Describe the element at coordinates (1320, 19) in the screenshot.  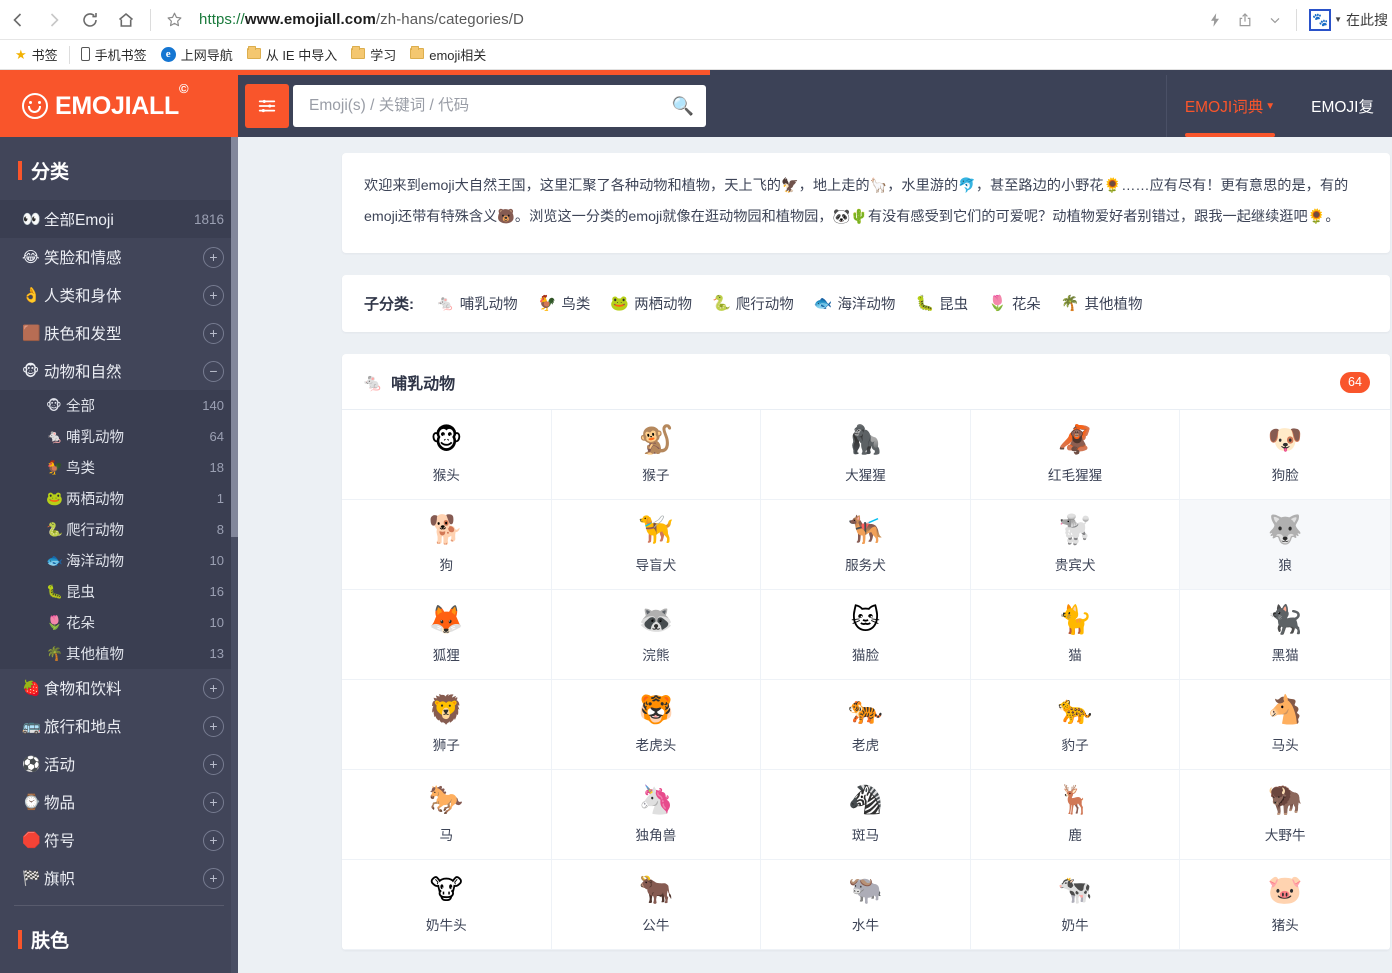
I see `baidu-paw-icon: 🐾` at that location.